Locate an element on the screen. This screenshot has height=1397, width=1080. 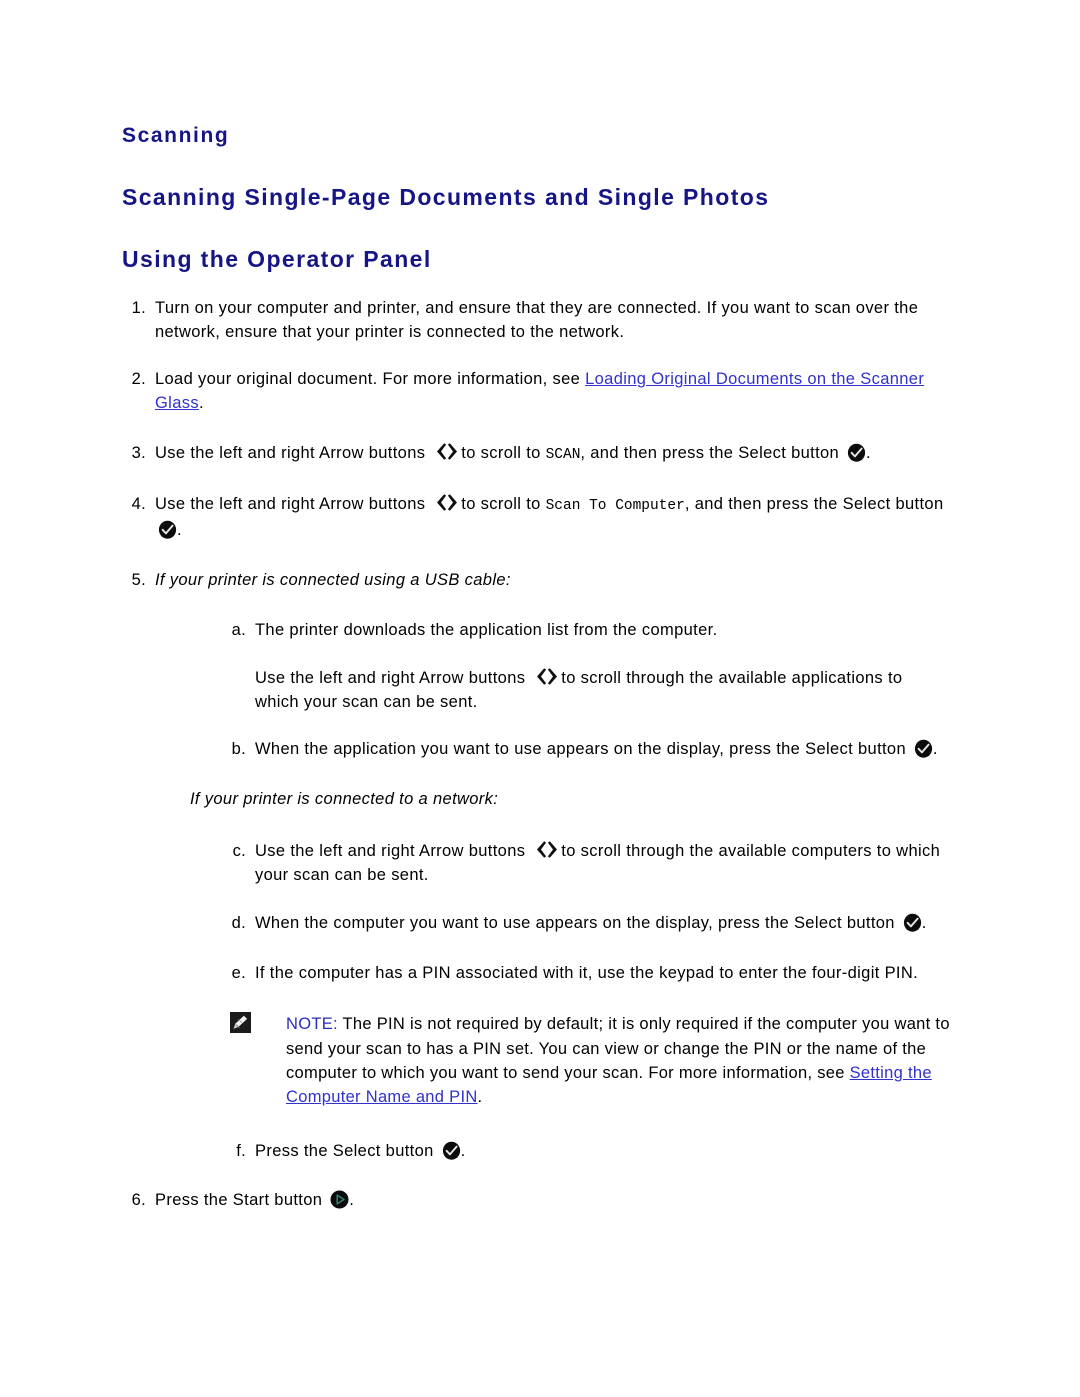
subsection-heading: Using the Operator Panel is located at coordinates (277, 259).